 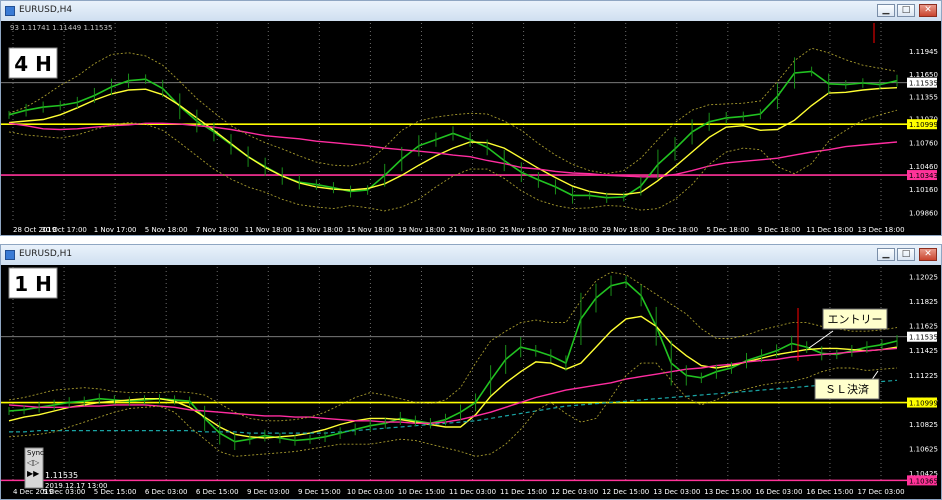 I want to click on time-tick-label: 13 Nov 18:00, so click(x=319, y=230).